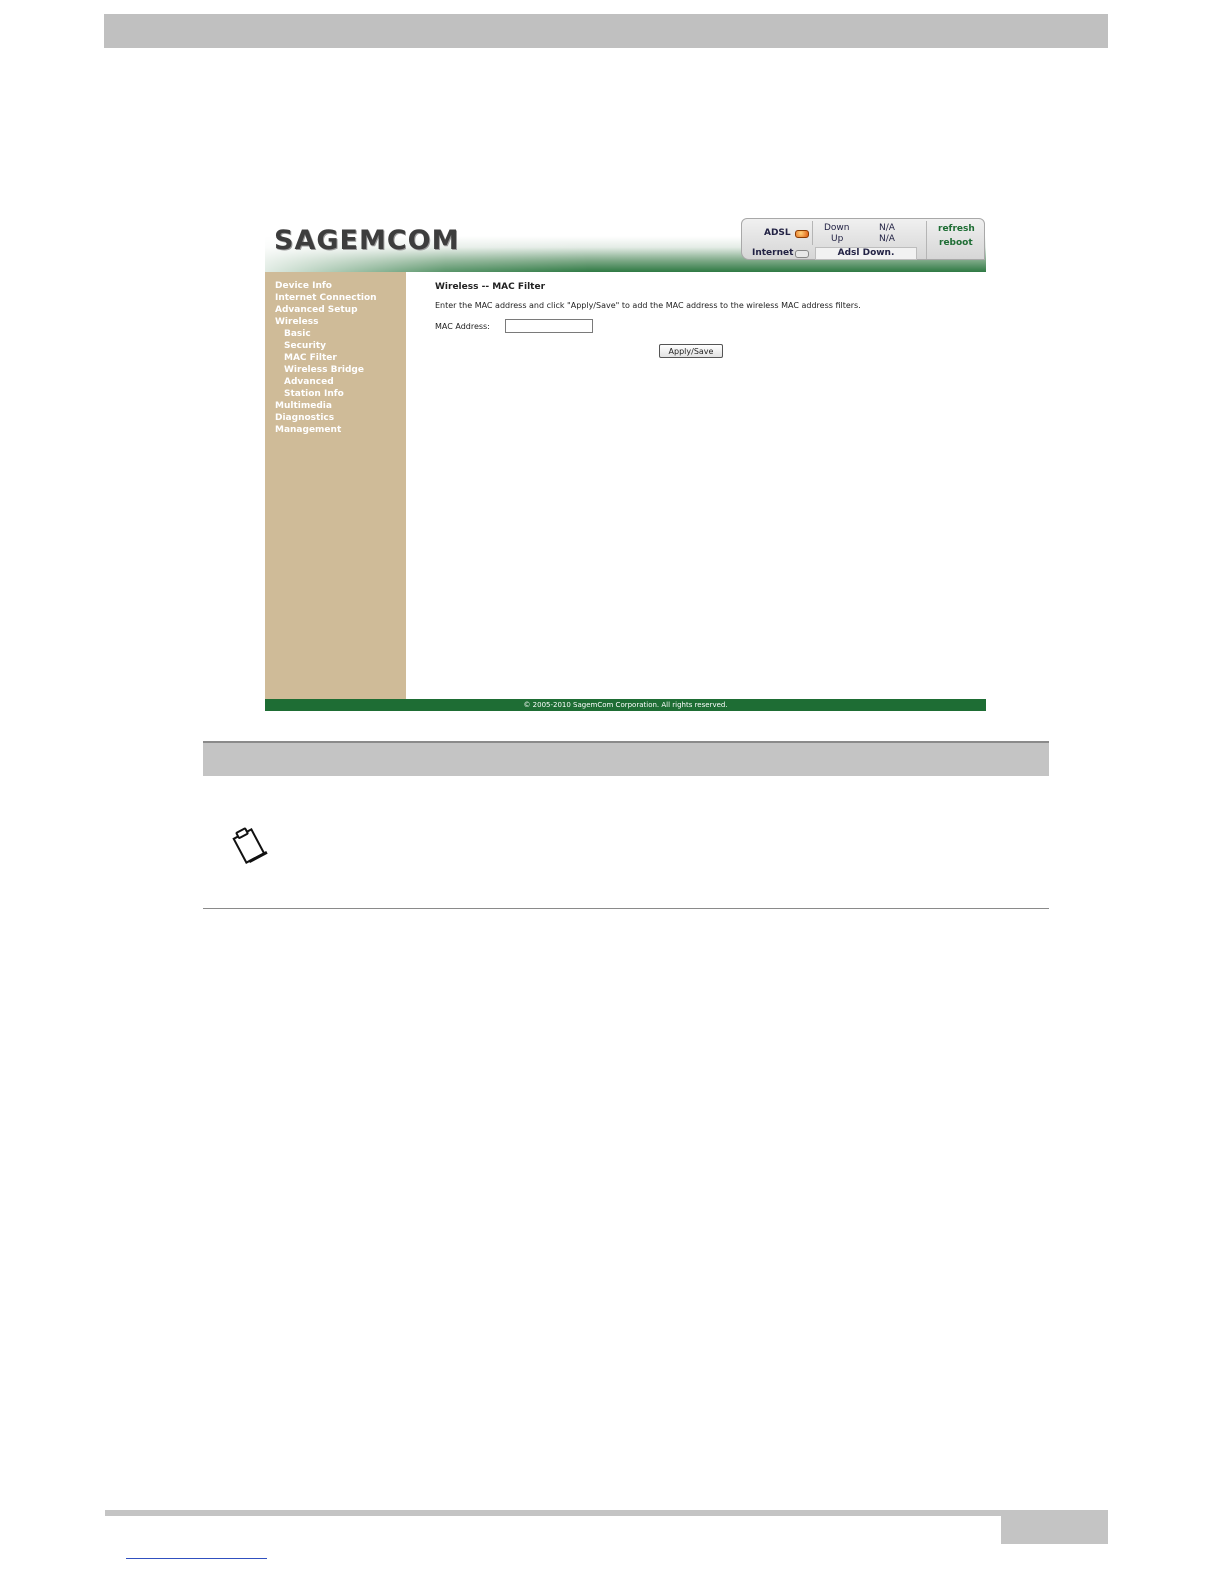  What do you see at coordinates (462, 326) in the screenshot?
I see `mac-address-label: MAC Address:` at bounding box center [462, 326].